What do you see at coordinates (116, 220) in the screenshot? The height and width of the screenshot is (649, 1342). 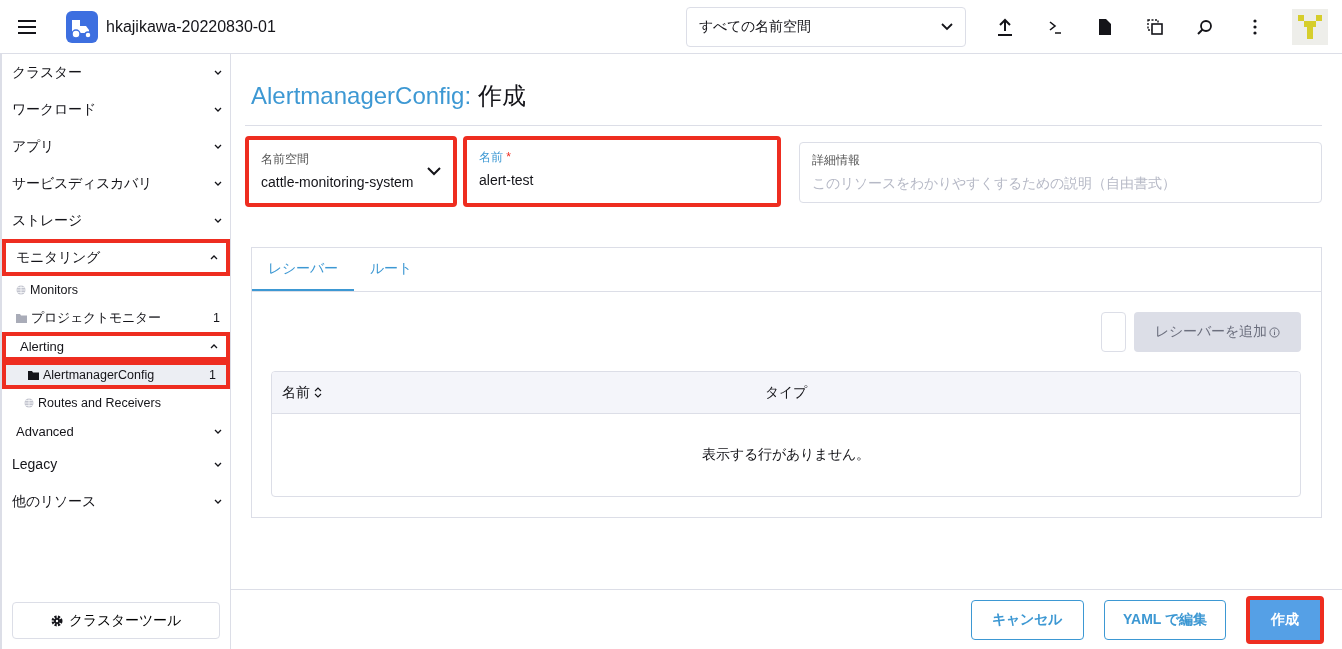 I see `sidebar-group: ストレージ` at bounding box center [116, 220].